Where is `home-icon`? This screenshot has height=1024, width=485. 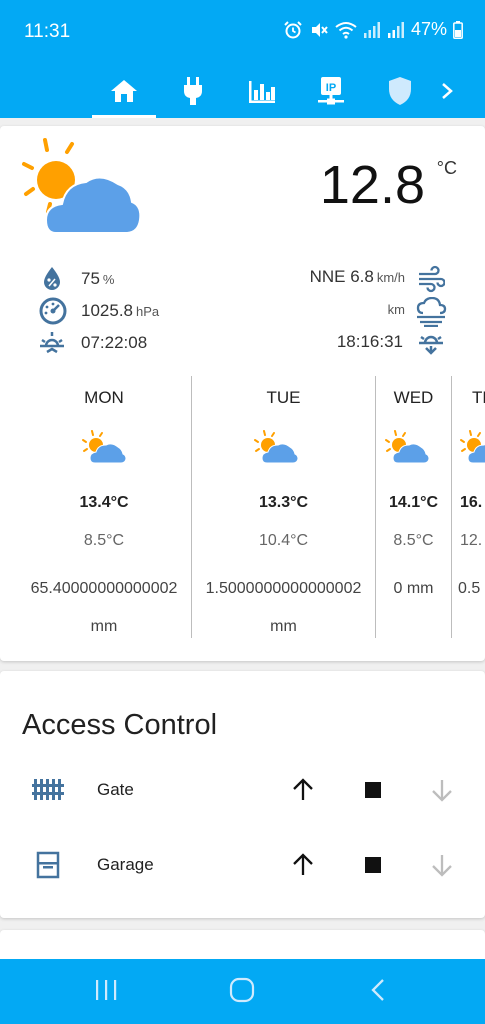 home-icon is located at coordinates (124, 91).